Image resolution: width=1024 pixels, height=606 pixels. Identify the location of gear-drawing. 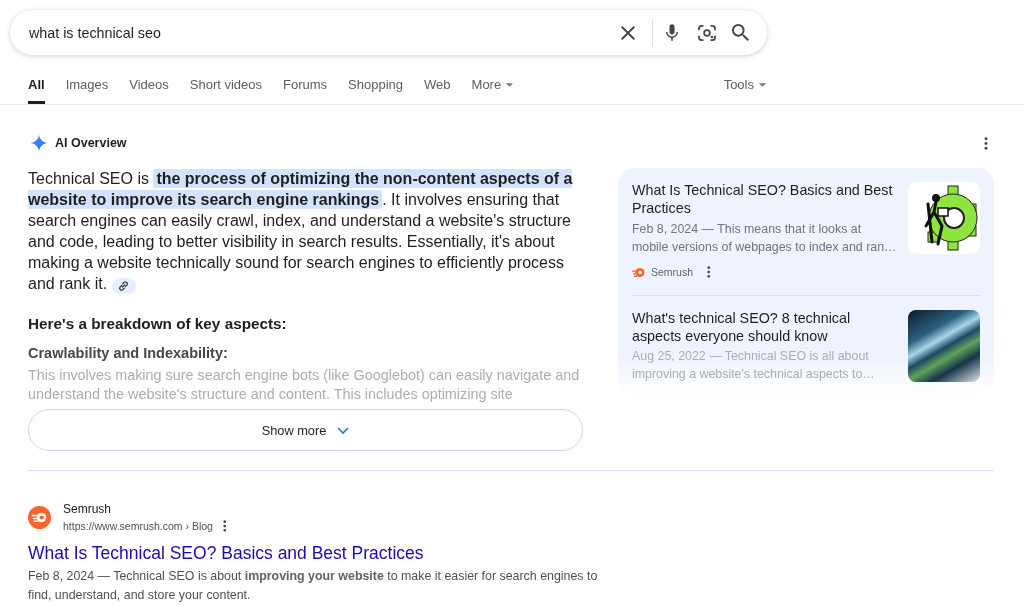
(944, 218).